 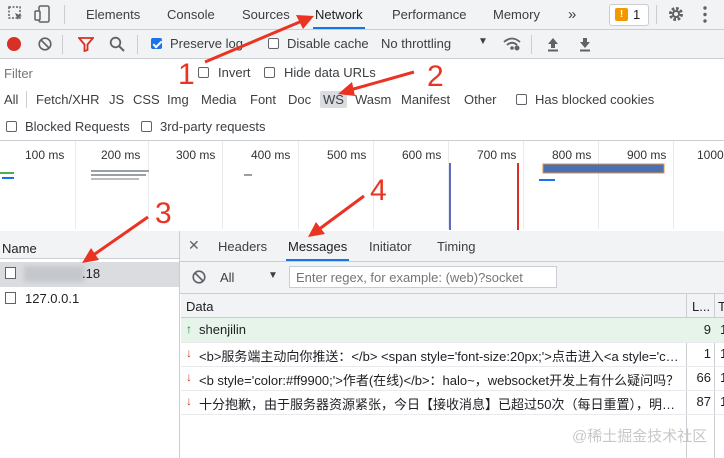 I want to click on hide-data-urls-label: Hide data URLs, so click(x=330, y=72).